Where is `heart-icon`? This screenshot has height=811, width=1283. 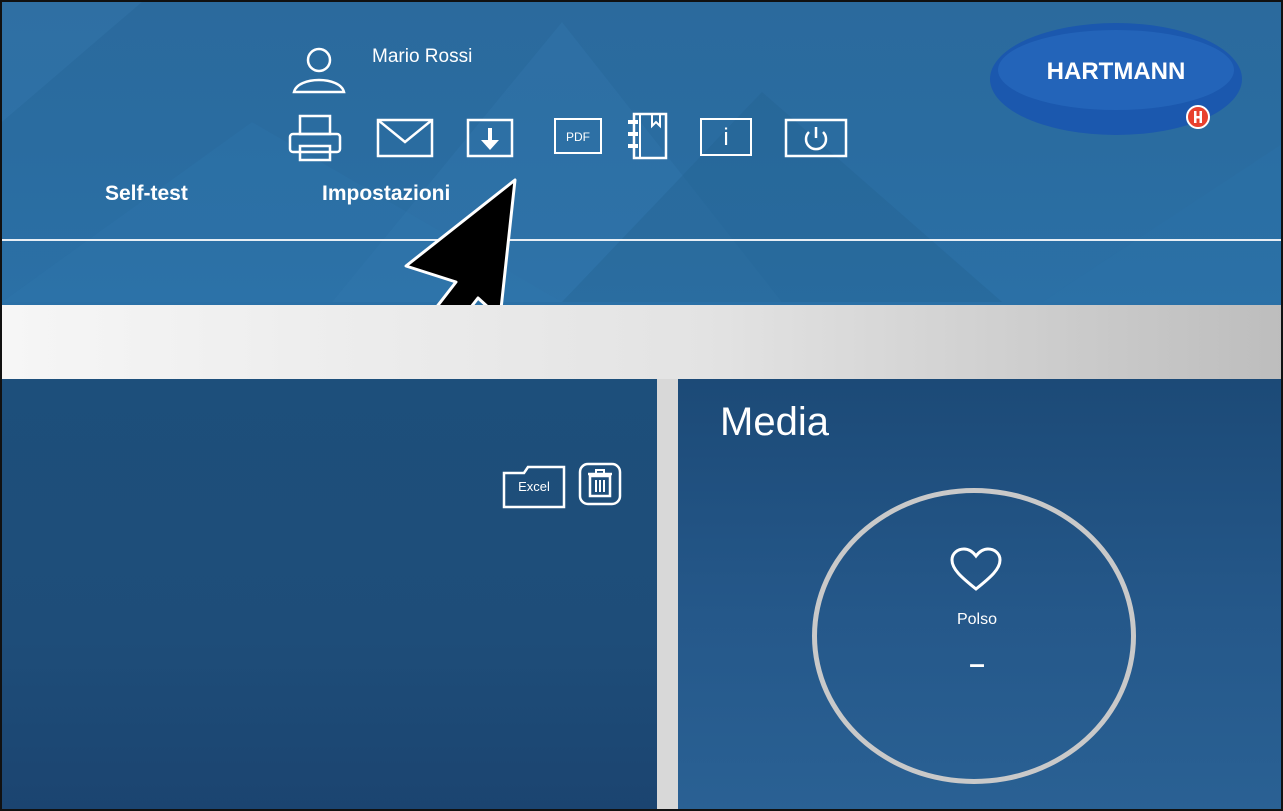 heart-icon is located at coordinates (976, 569).